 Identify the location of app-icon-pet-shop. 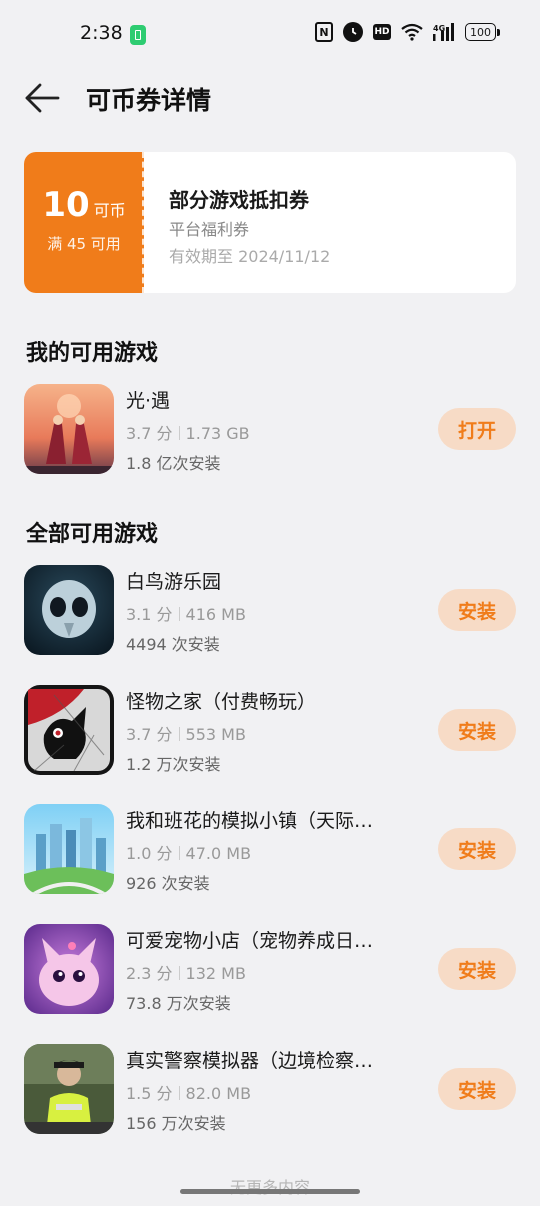
(69, 969).